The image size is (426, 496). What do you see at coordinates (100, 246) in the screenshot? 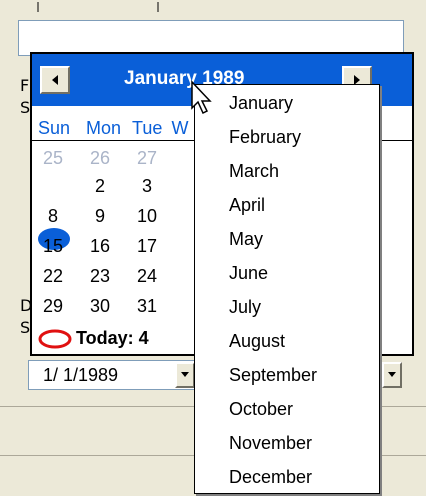
I see `day-cell: 16` at bounding box center [100, 246].